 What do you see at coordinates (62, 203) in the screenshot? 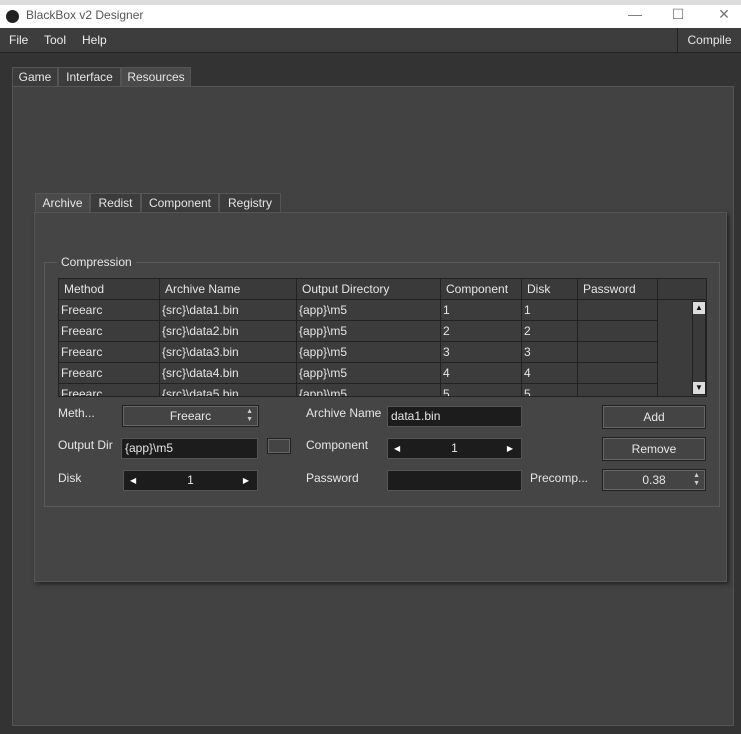
I see `tab-archive: Archive` at bounding box center [62, 203].